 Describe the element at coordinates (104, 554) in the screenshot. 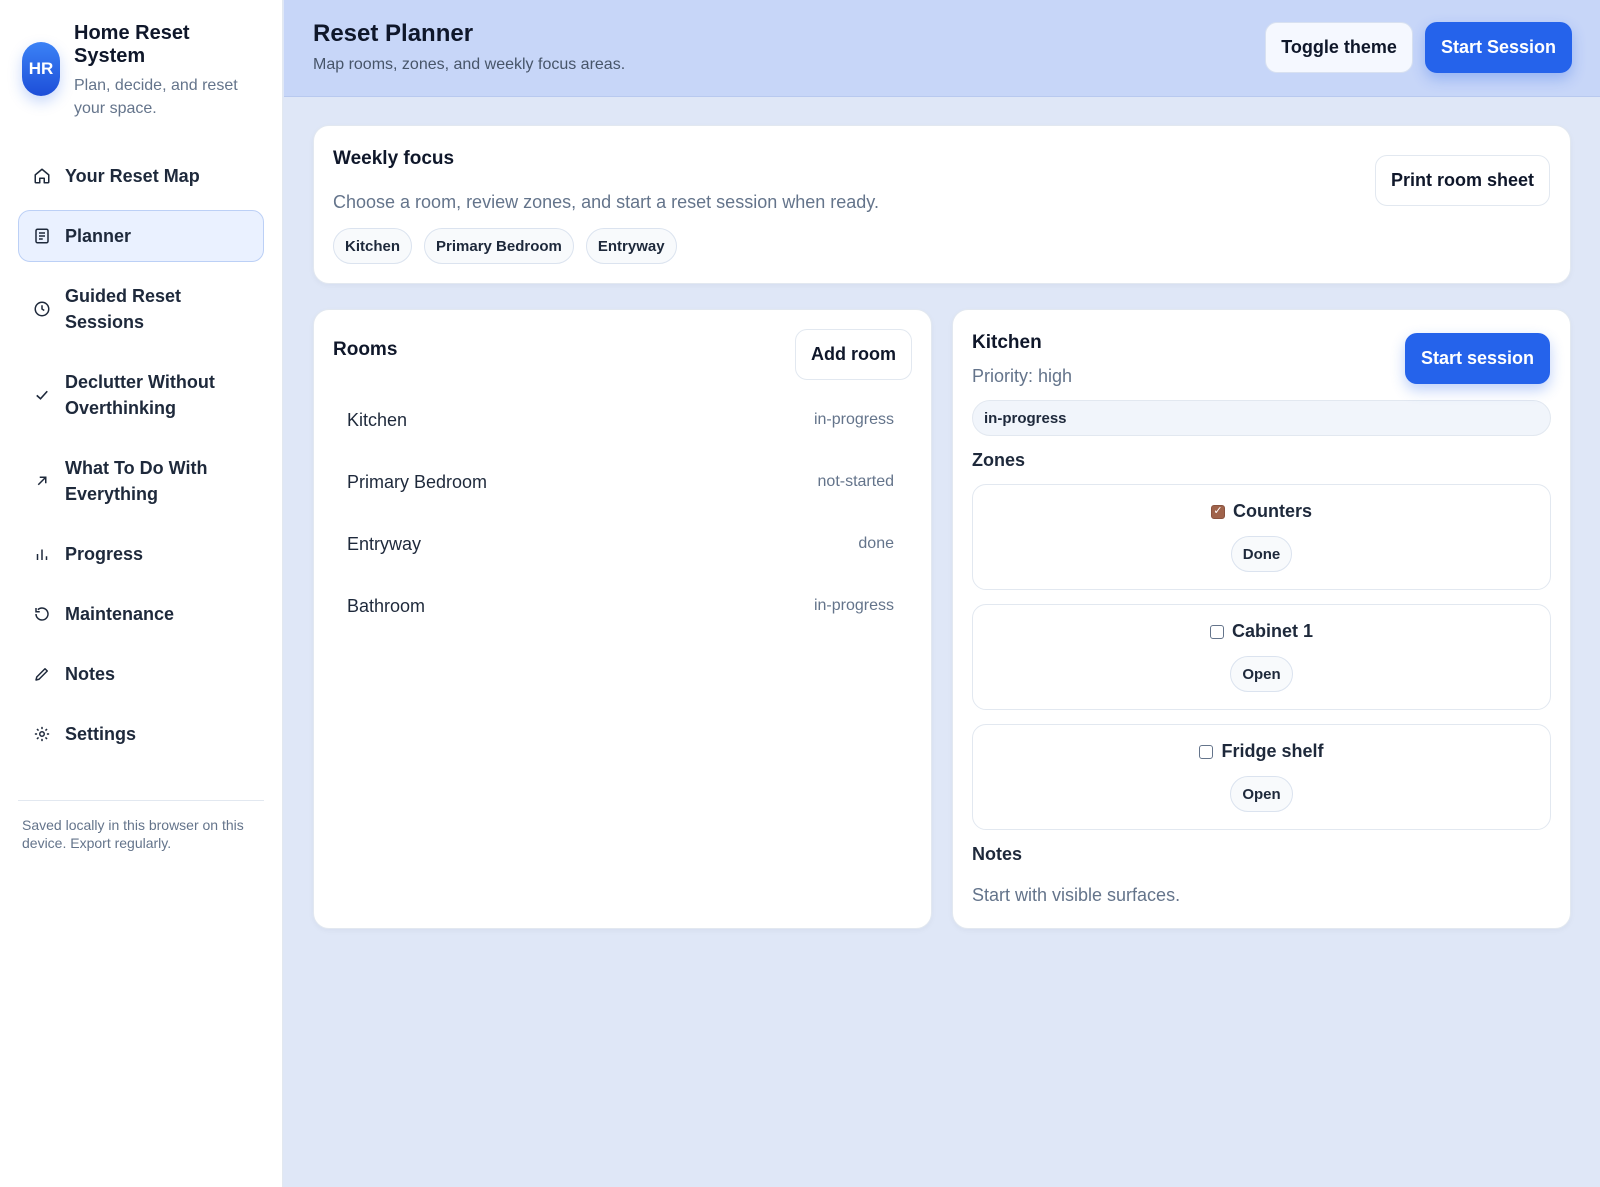

I see `sidebar-item-label: Progress` at that location.